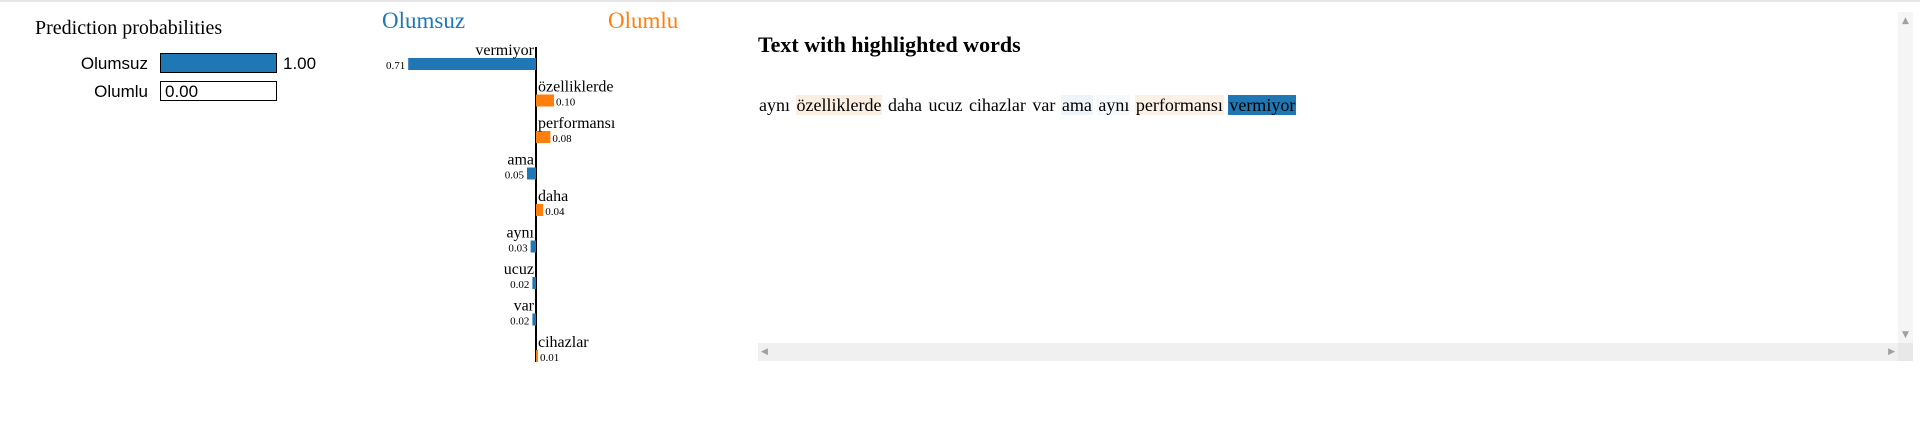  Describe the element at coordinates (889, 44) in the screenshot. I see `text-panel-title: Text with highlighted words` at that location.